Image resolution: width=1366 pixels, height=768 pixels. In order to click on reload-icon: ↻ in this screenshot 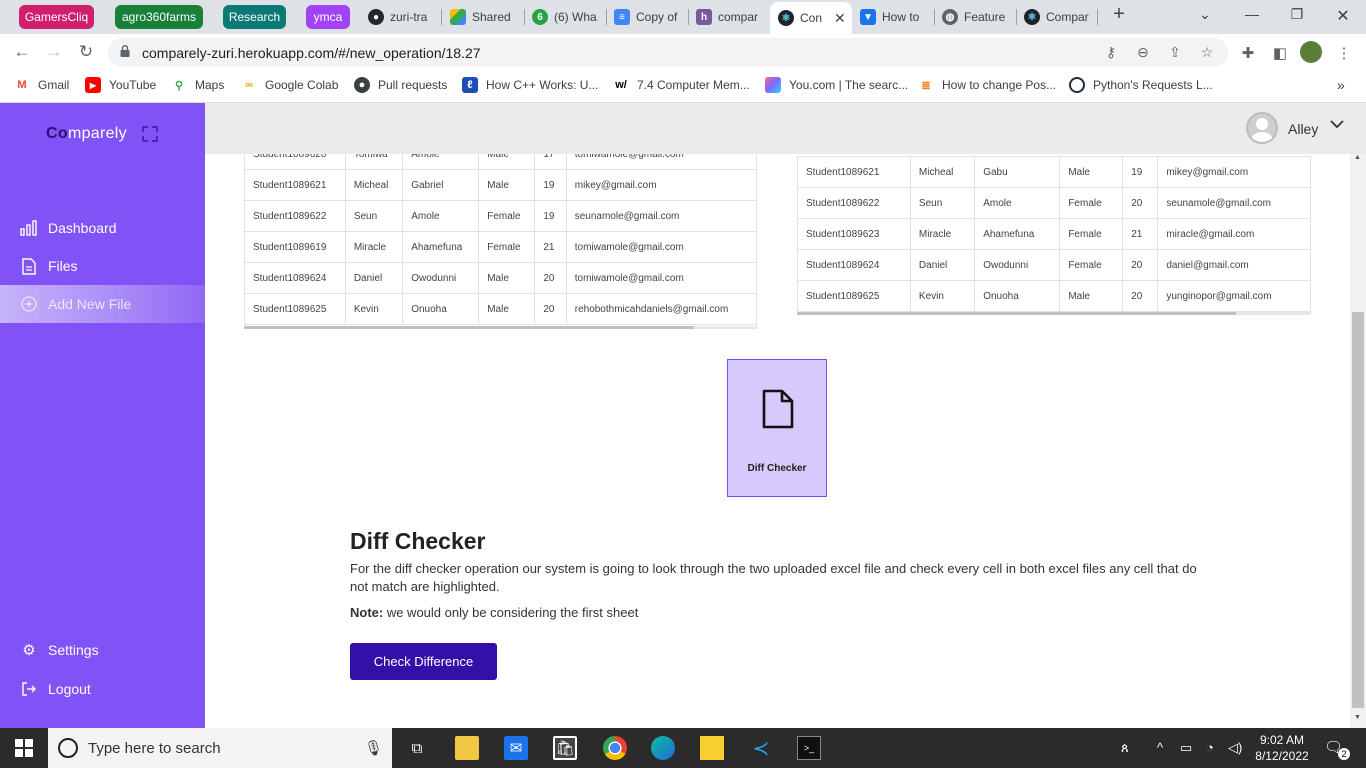, I will do `click(86, 52)`.